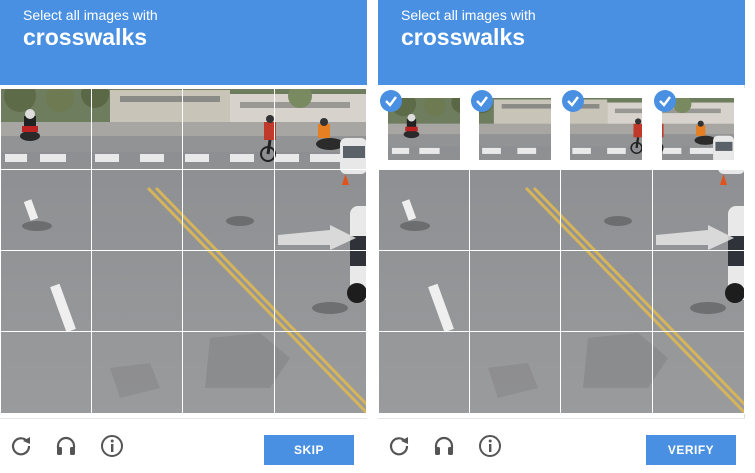 The image size is (755, 473). What do you see at coordinates (183, 445) in the screenshot?
I see `challenge-footer: SKIP` at bounding box center [183, 445].